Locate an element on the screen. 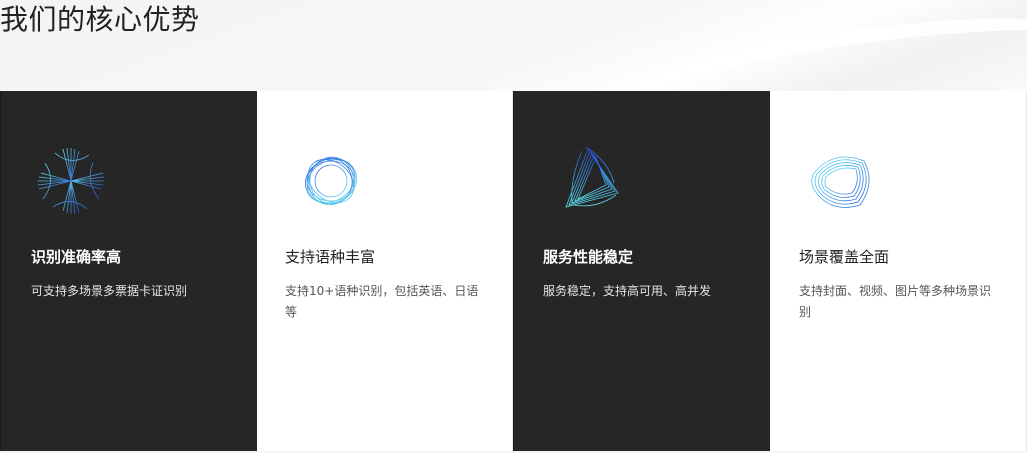 The height and width of the screenshot is (453, 1027). card-description: 支持封面、视频、图片等多种场景识别 is located at coordinates (895, 301).